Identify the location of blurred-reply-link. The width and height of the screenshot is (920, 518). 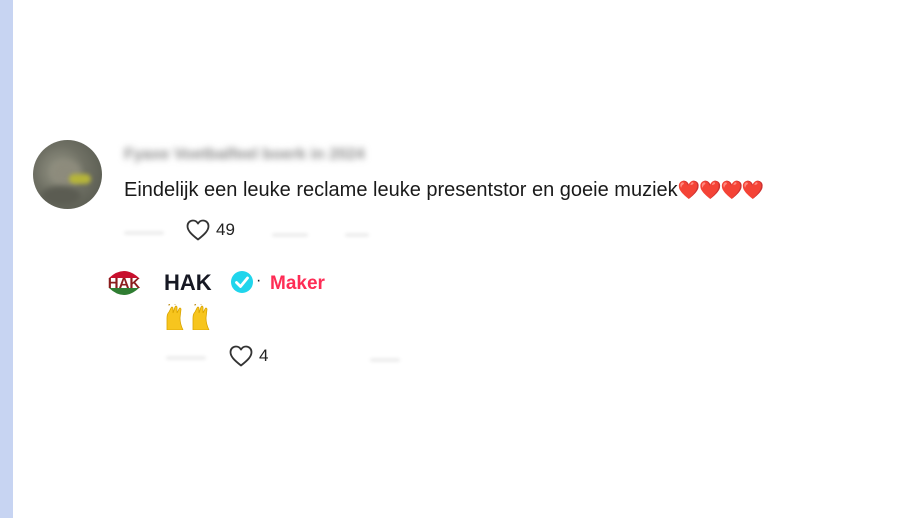
(290, 235).